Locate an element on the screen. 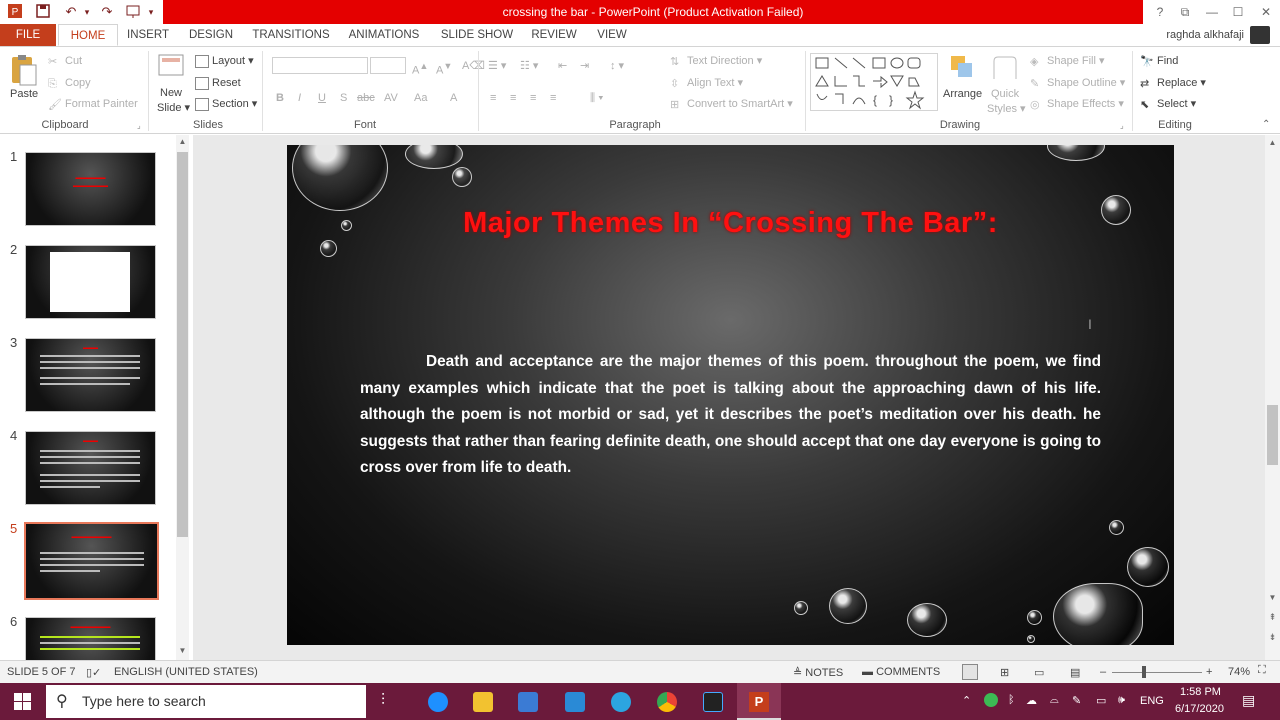 Image resolution: width=1280 pixels, height=720 pixels. font-name-dropdown is located at coordinates (320, 65).